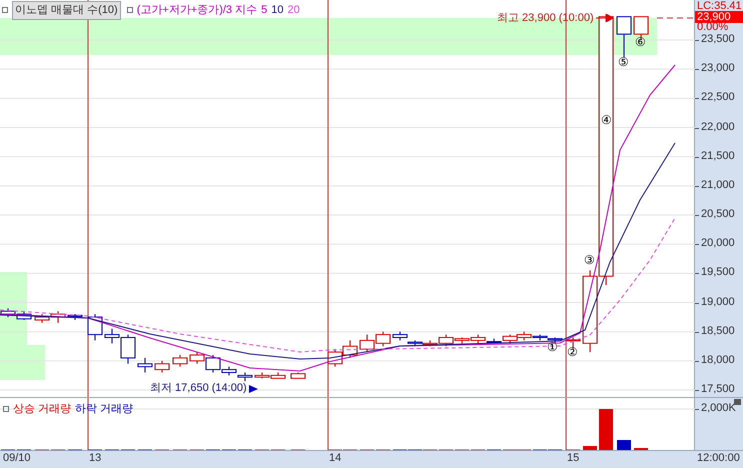 The height and width of the screenshot is (468, 743). Describe the element at coordinates (335, 458) in the screenshot. I see `date-label: 14` at that location.